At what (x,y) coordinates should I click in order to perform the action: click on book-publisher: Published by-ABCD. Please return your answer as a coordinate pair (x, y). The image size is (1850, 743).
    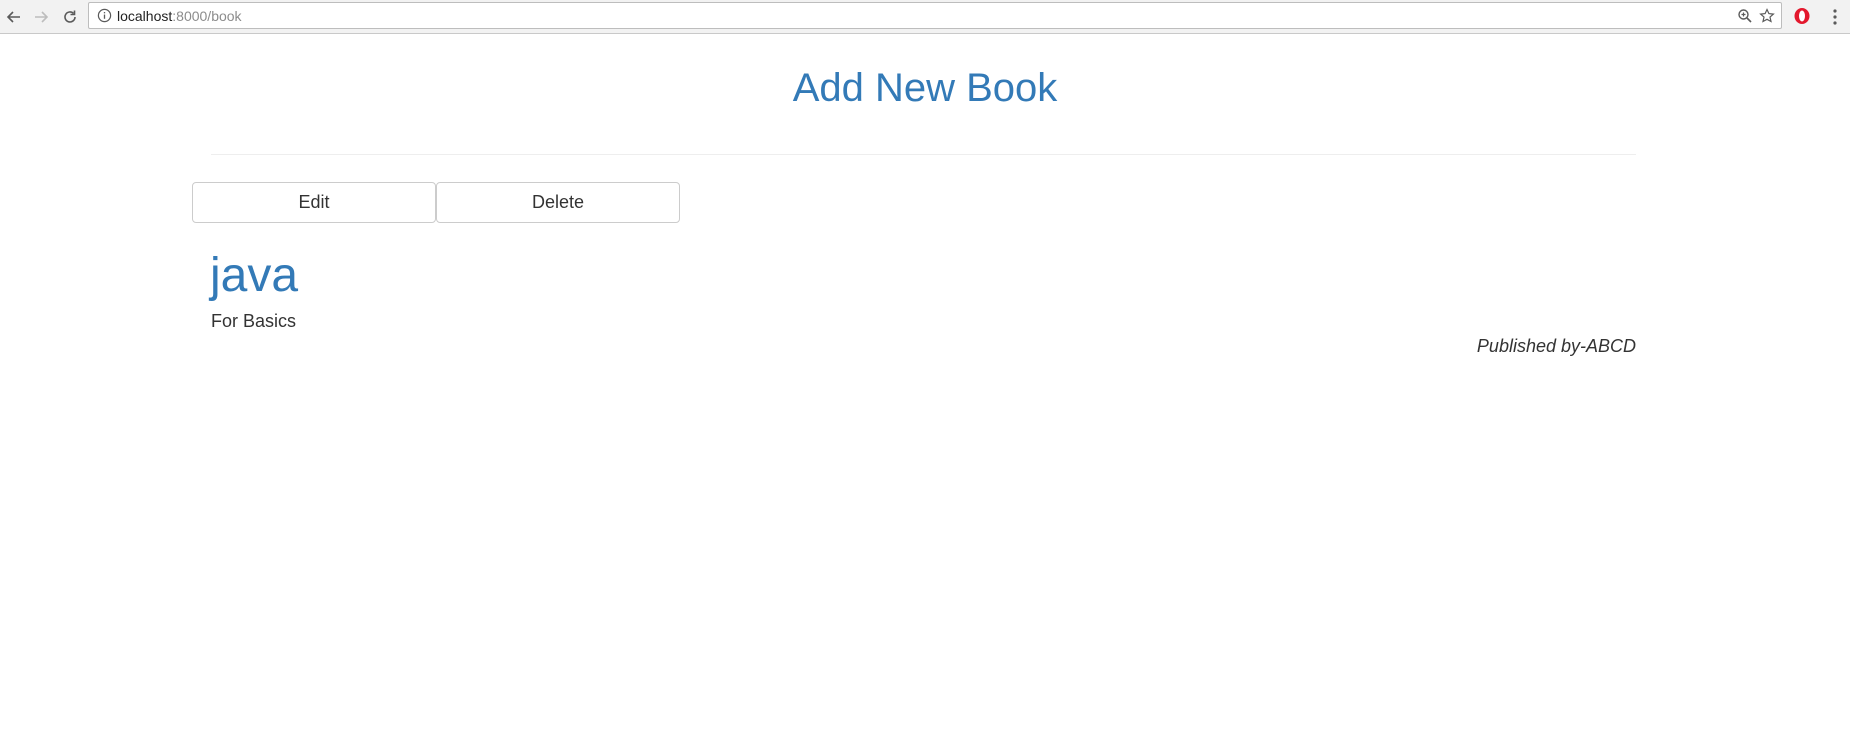
    Looking at the image, I should click on (1556, 346).